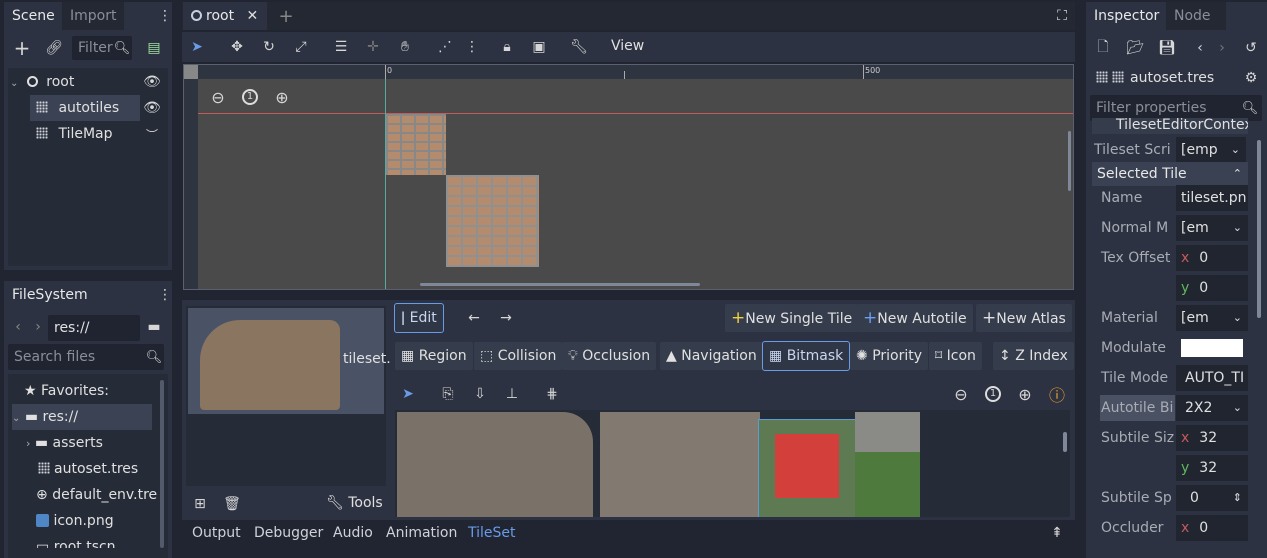 The image size is (1267, 558). Describe the element at coordinates (1033, 356) in the screenshot. I see `mode-zindex-button: ↕ Z Index` at that location.